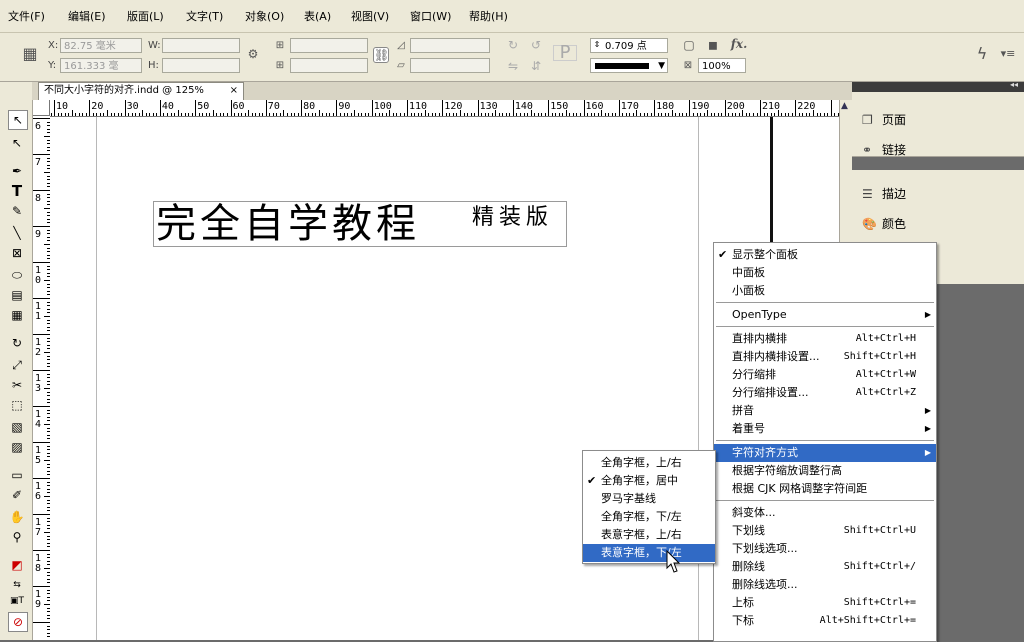 Image resolution: width=1024 pixels, height=642 pixels. I want to click on rectangle-frame-tool-icon: ⊠, so click(17, 253).